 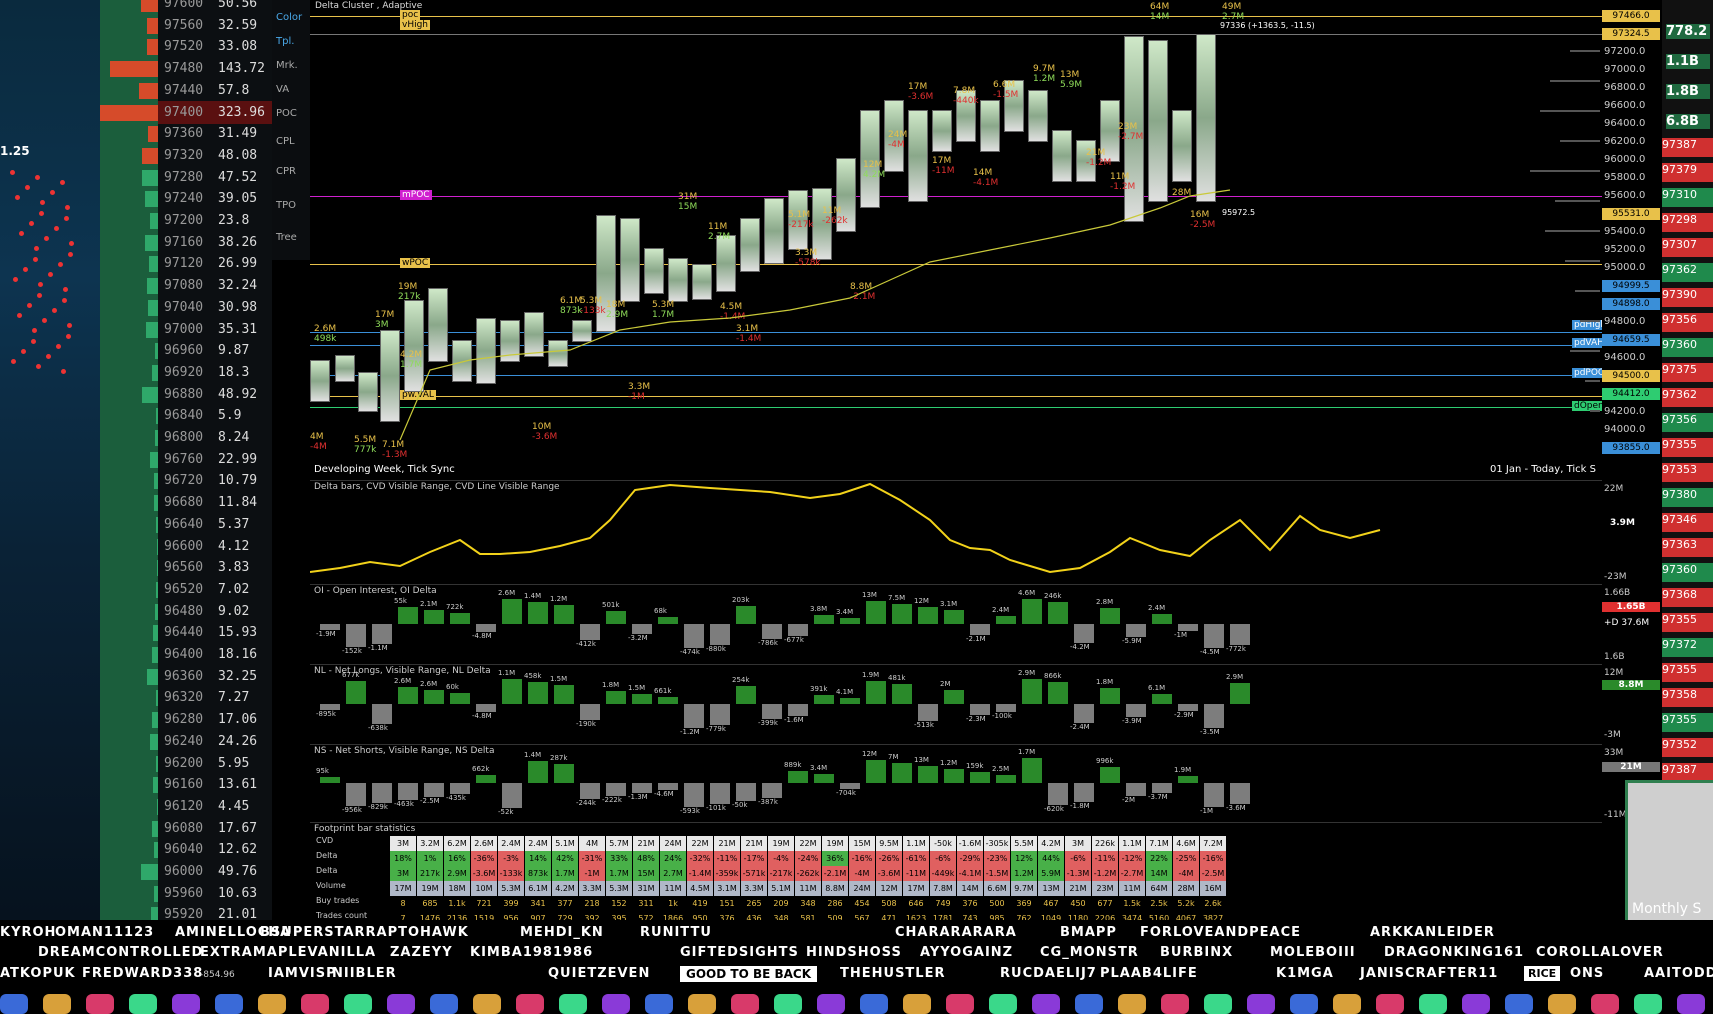 I want to click on stats-cell: 28M, so click(x=1186, y=888).